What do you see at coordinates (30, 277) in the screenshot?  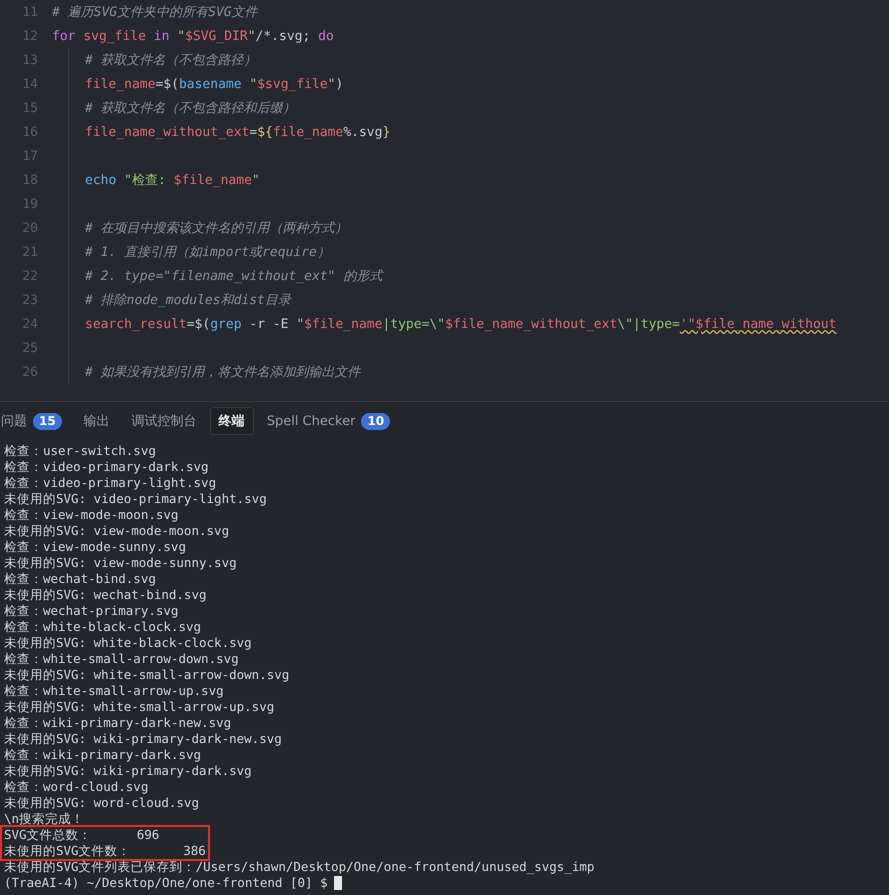 I see `line-number: 22` at bounding box center [30, 277].